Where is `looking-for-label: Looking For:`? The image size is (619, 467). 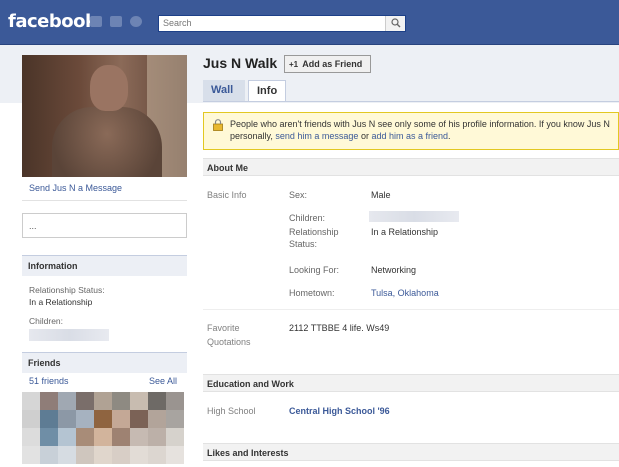
looking-for-label: Looking For: is located at coordinates (314, 270).